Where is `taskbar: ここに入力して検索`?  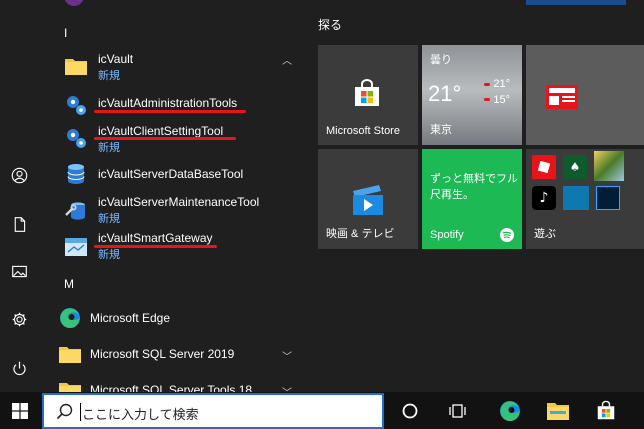
taskbar: ここに入力して検索 is located at coordinates (322, 410).